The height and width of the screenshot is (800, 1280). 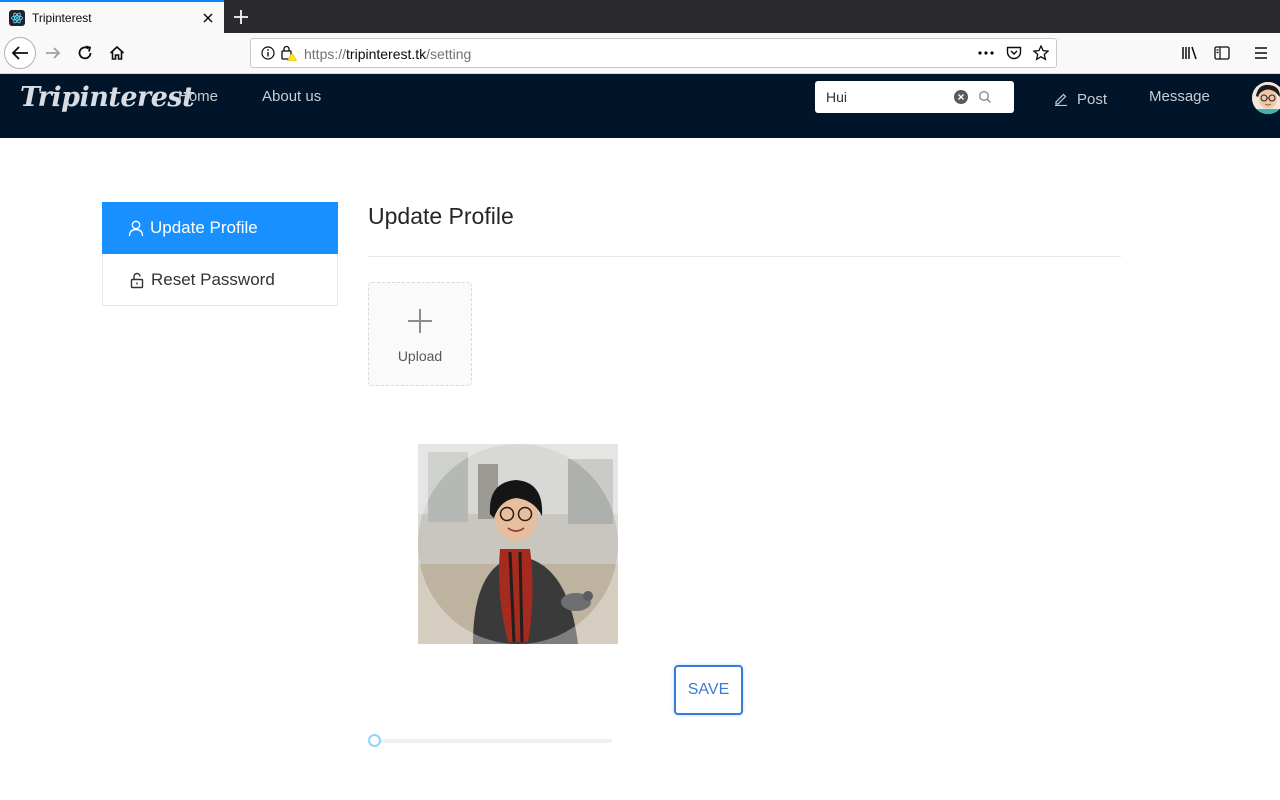 I want to click on upload-label: Upload, so click(x=420, y=356).